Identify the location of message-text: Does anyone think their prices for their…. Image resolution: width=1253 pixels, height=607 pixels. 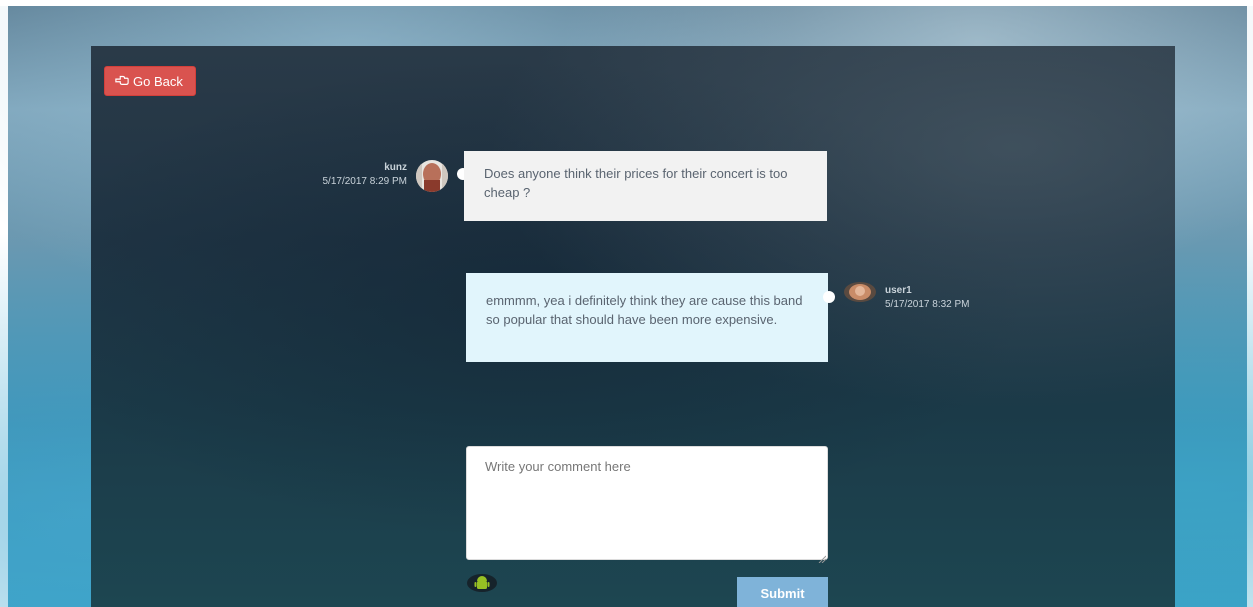
(636, 183).